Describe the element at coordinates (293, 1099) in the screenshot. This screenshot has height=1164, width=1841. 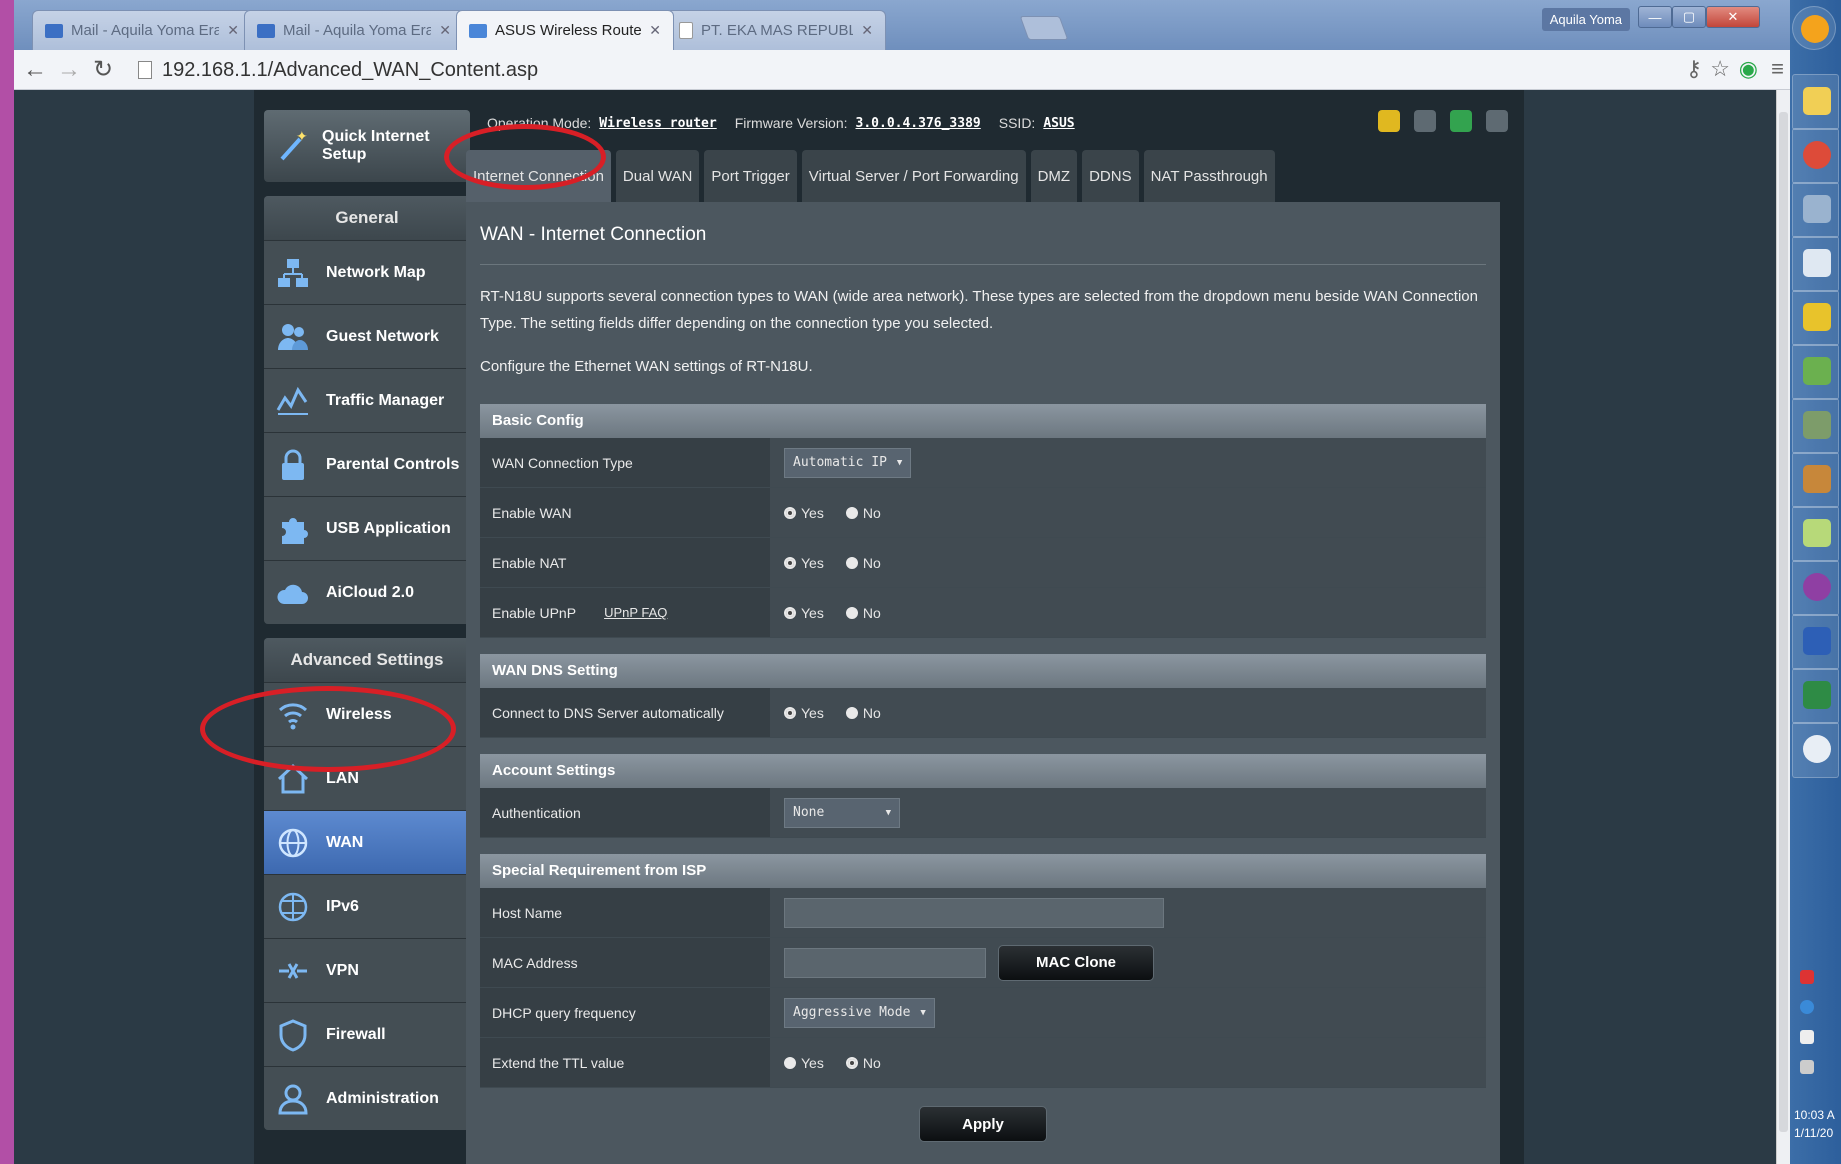
I see `user-icon` at that location.